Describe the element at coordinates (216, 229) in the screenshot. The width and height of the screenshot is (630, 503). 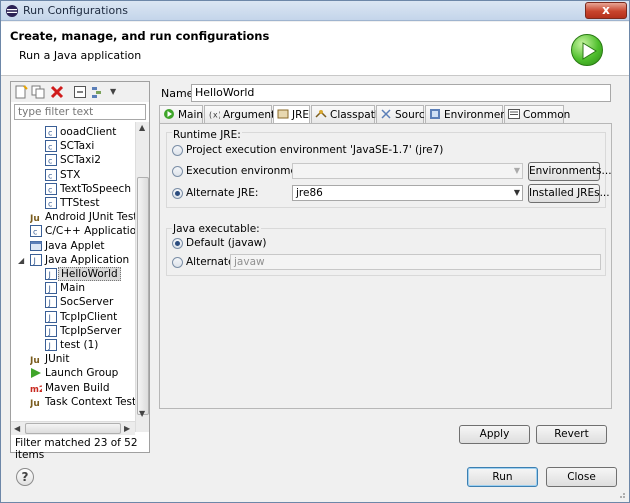
I see `java-executable-title: Java executable:` at that location.